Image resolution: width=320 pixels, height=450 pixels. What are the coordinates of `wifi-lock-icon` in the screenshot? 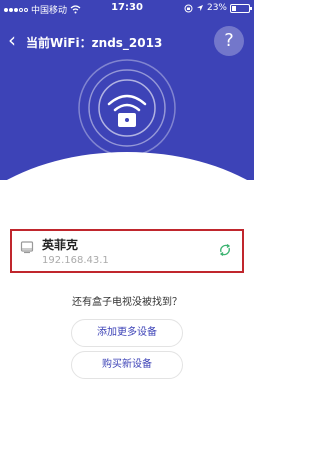 It's located at (127, 108).